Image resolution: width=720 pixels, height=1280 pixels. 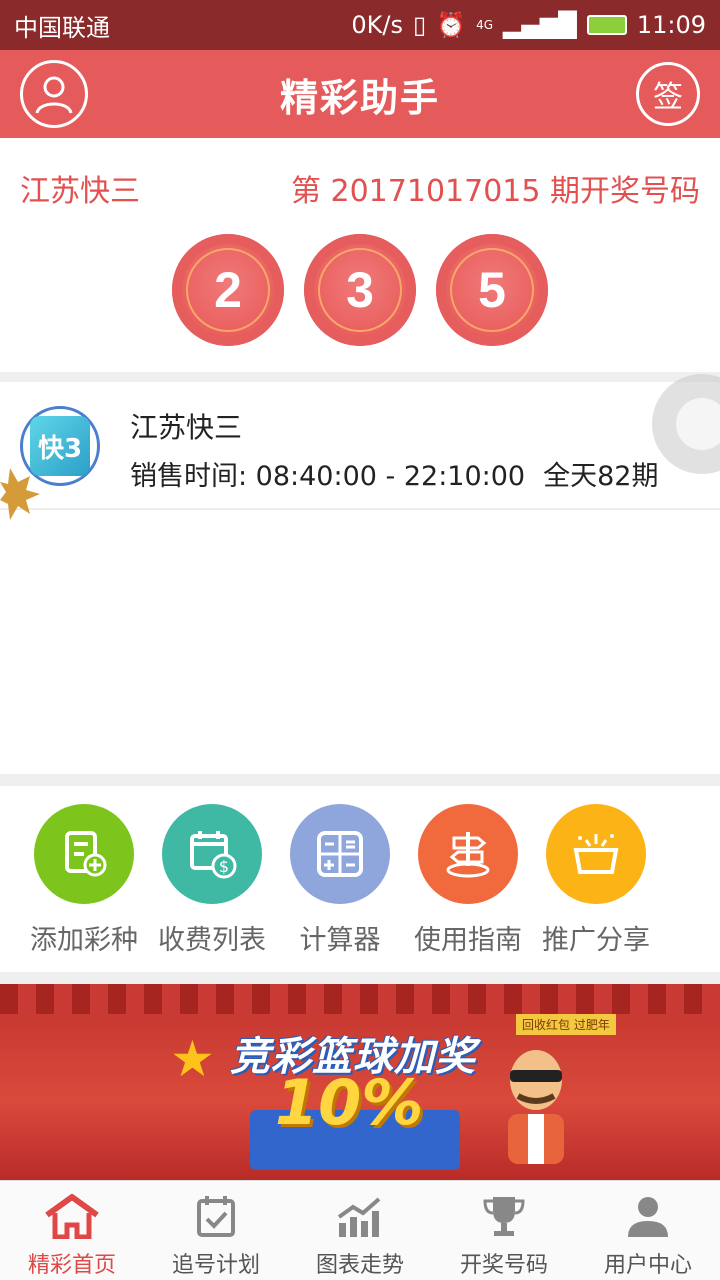 I want to click on menu-label: 添加彩种, so click(x=84, y=940).